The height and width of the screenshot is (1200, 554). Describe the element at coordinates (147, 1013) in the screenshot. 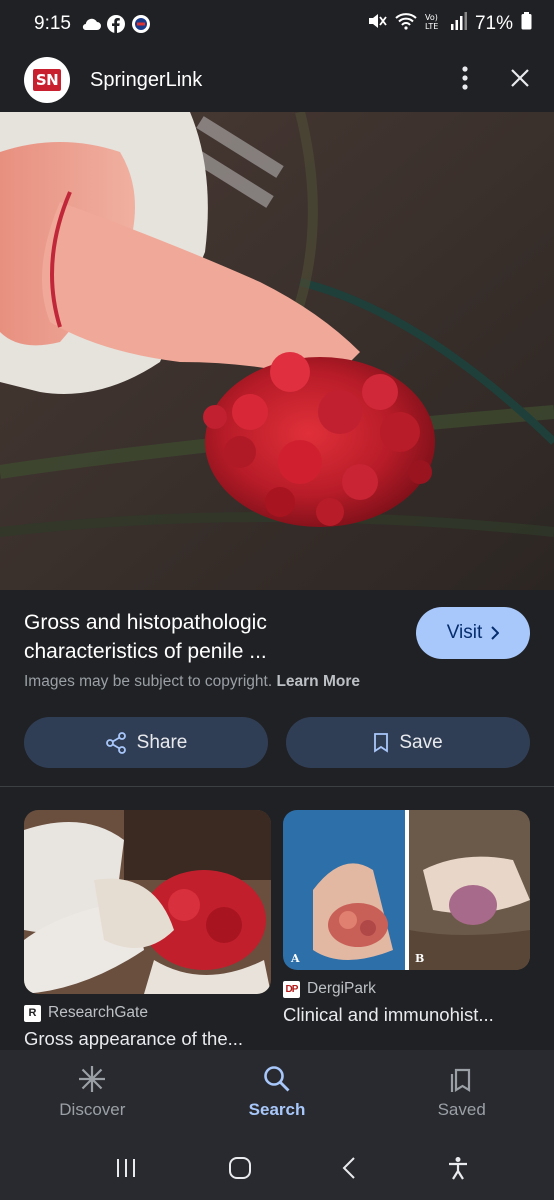

I see `result-source: R ResearchGate` at that location.